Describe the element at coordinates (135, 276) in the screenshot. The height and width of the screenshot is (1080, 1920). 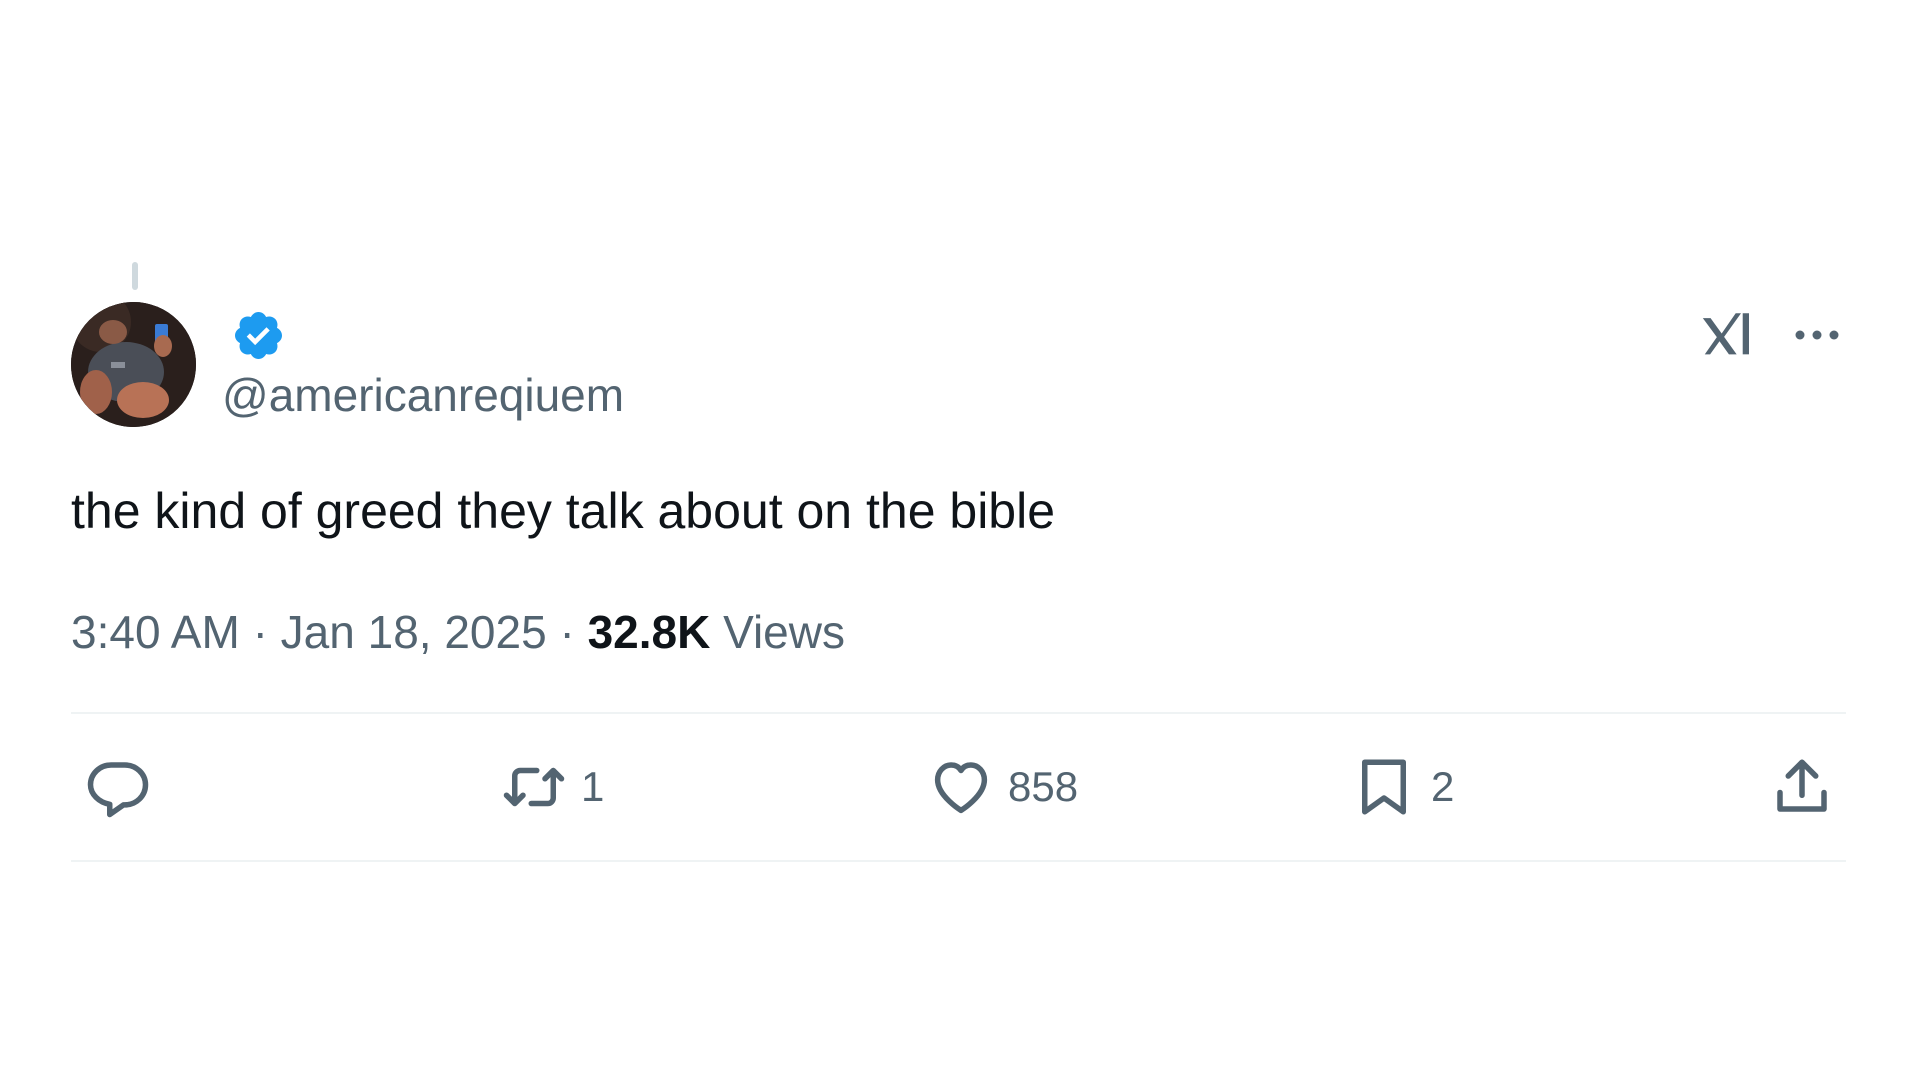
I see `thread-connector-line` at that location.